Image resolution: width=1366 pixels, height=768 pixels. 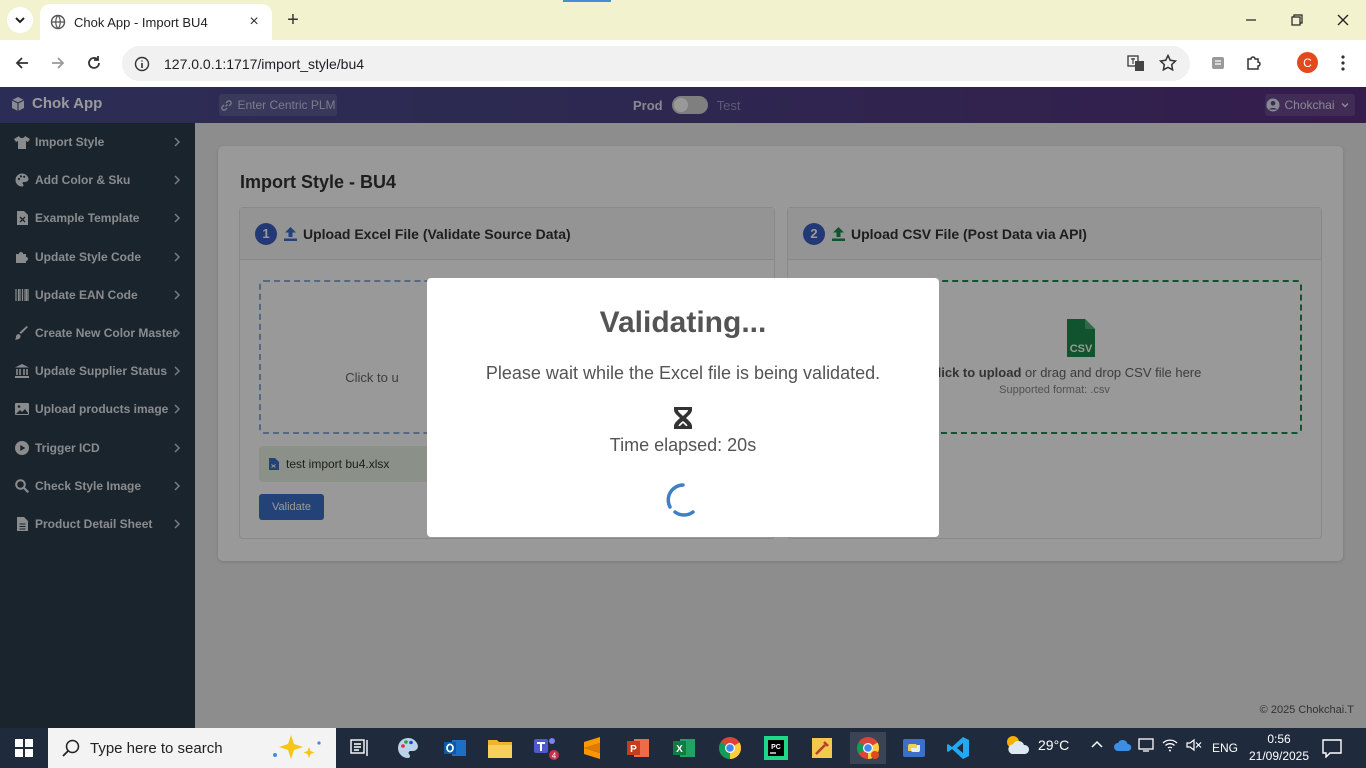 I want to click on vscode-icon, so click(x=958, y=748).